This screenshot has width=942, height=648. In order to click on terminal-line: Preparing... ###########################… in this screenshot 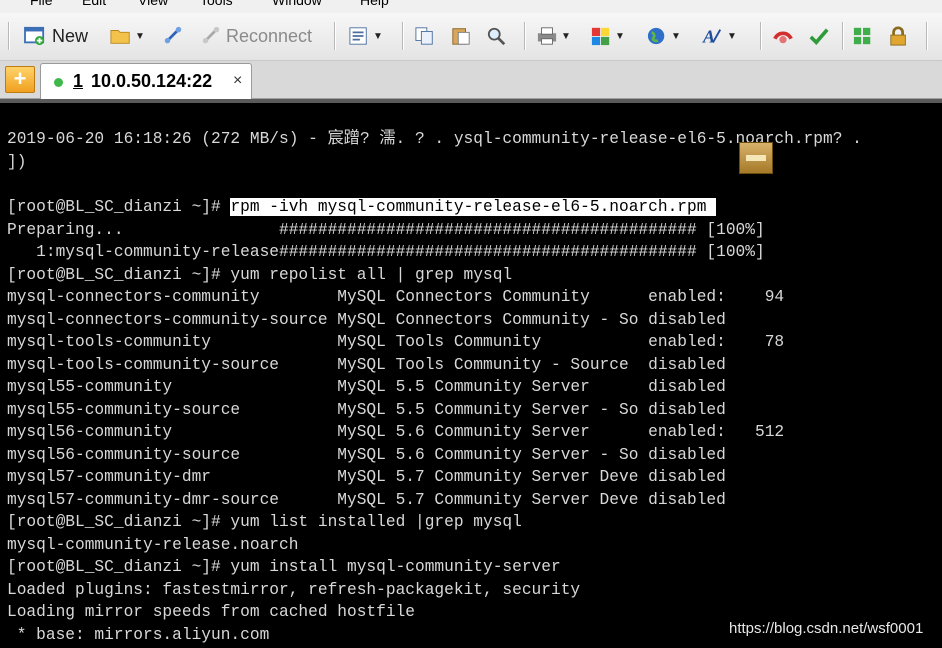, I will do `click(386, 230)`.